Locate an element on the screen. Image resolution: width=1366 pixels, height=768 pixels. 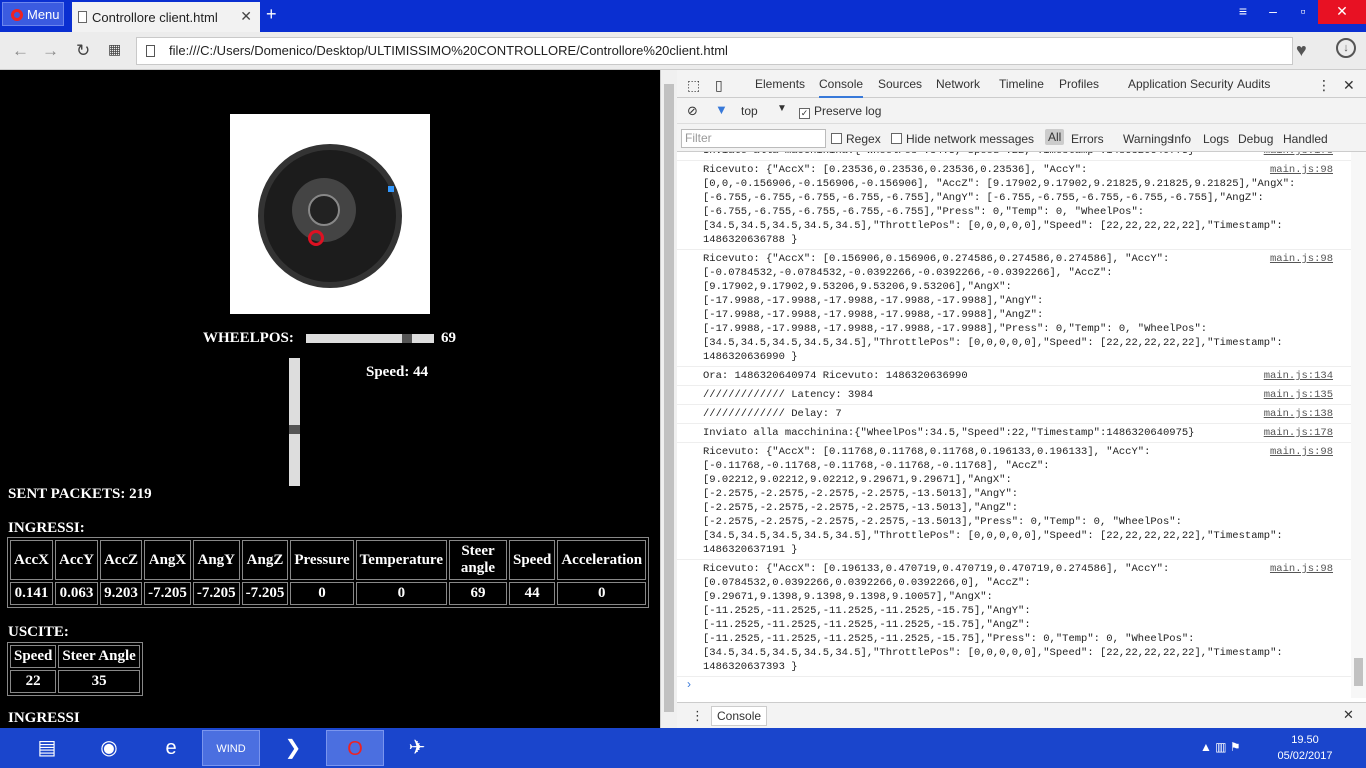
console-source-link: main.js:135 is located at coordinates (1298, 395).